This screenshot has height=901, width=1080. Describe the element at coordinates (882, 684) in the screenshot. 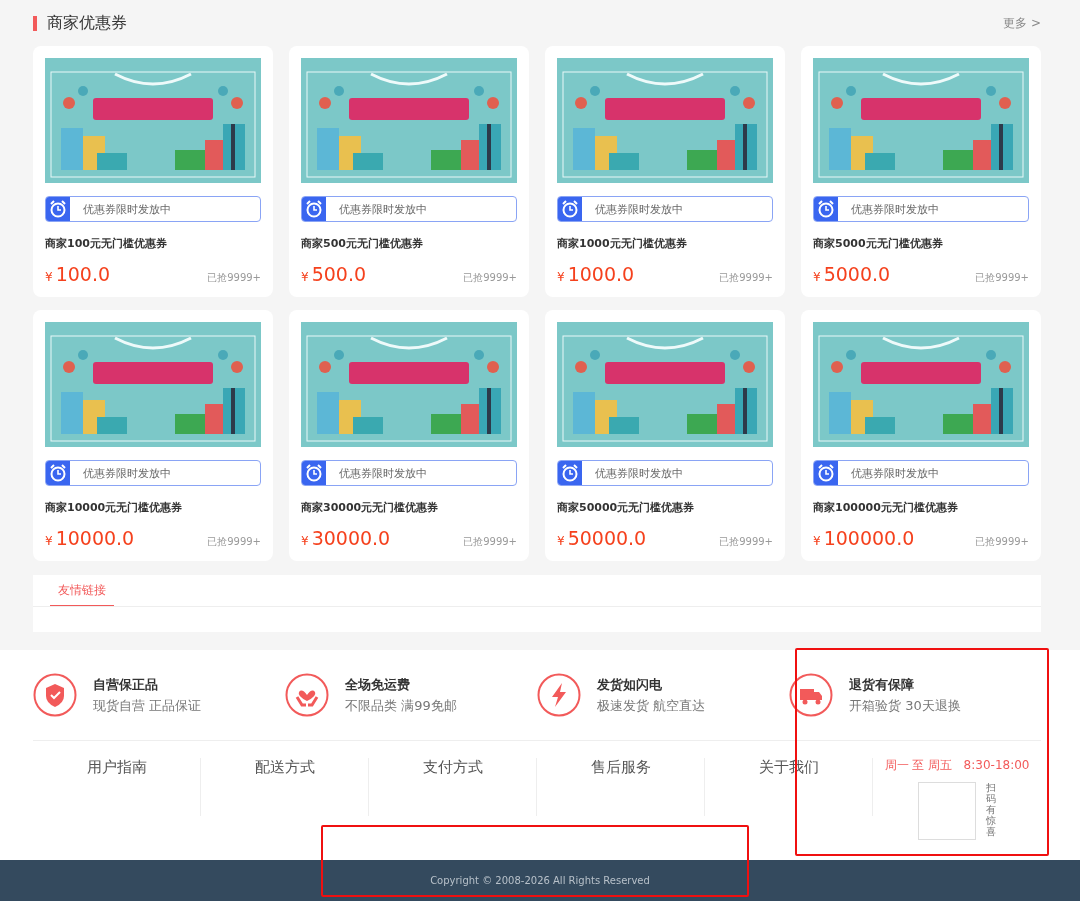

I see `feature-title: 退货有保障` at that location.